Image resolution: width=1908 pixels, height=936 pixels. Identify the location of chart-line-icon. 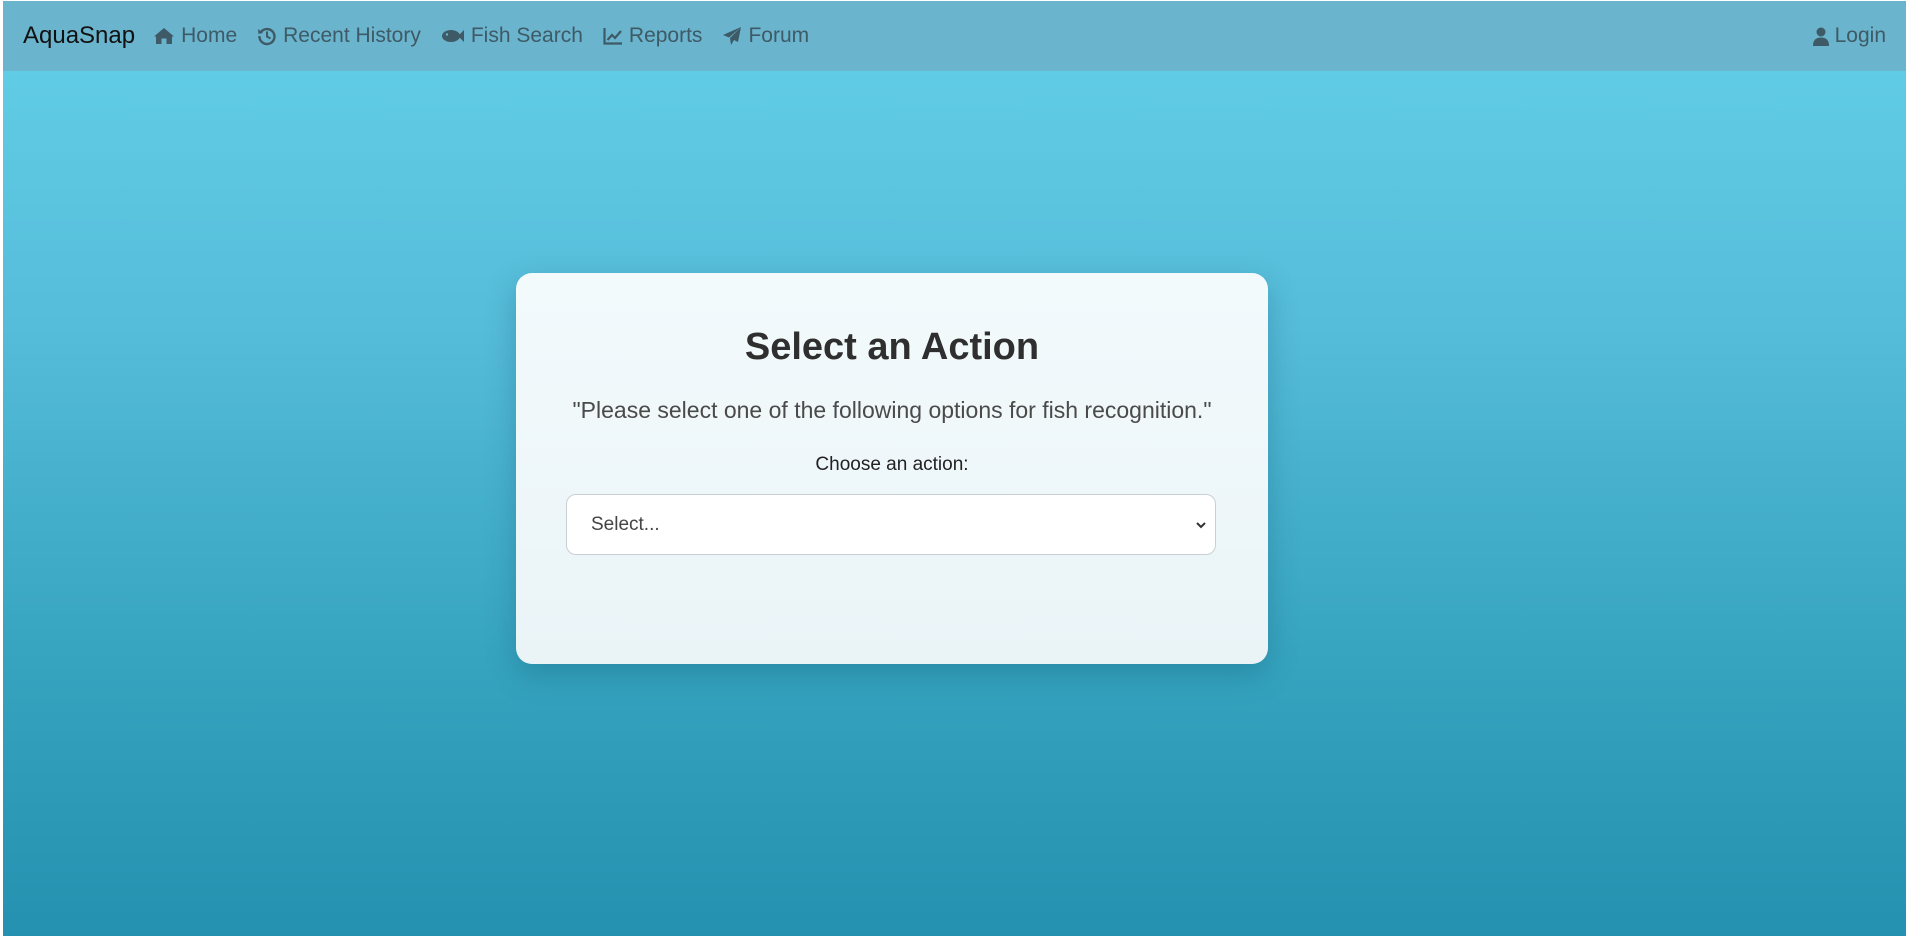
(613, 36).